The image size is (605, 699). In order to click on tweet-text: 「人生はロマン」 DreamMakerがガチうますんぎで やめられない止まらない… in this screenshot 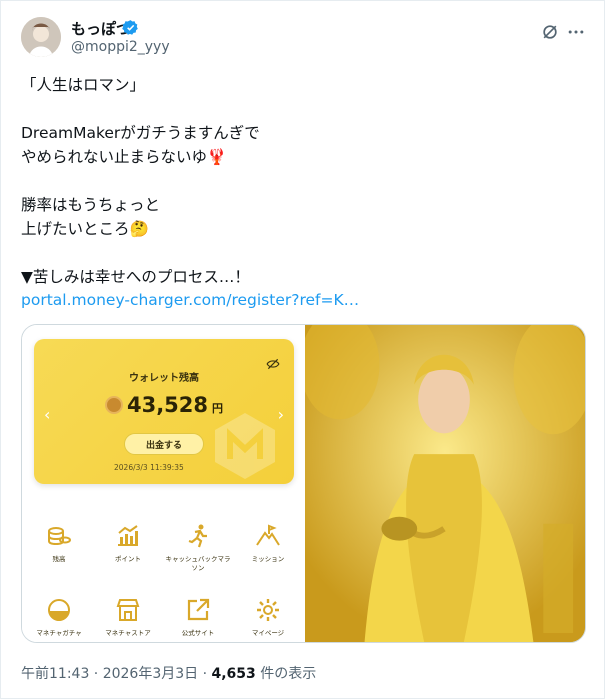, I will do `click(140, 181)`.